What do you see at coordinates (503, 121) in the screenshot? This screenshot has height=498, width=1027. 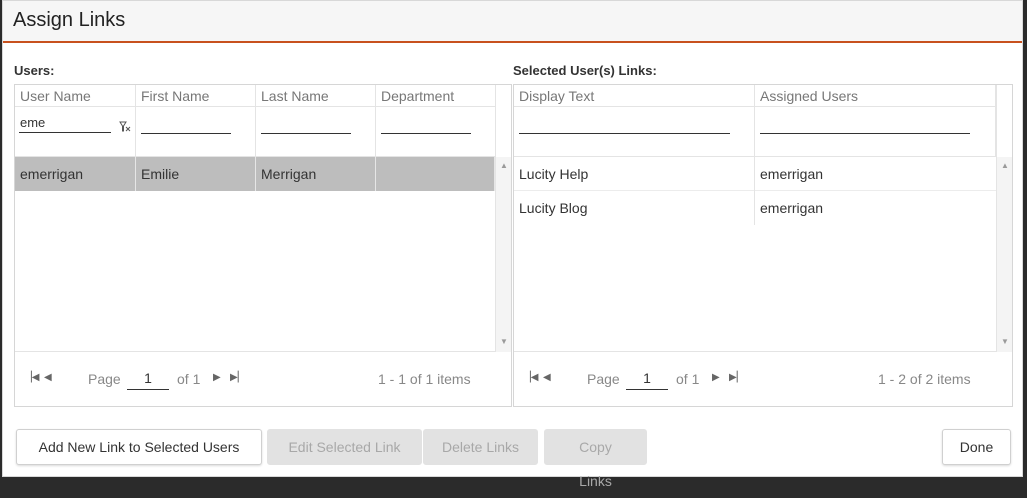 I see `users-header-spacer` at bounding box center [503, 121].